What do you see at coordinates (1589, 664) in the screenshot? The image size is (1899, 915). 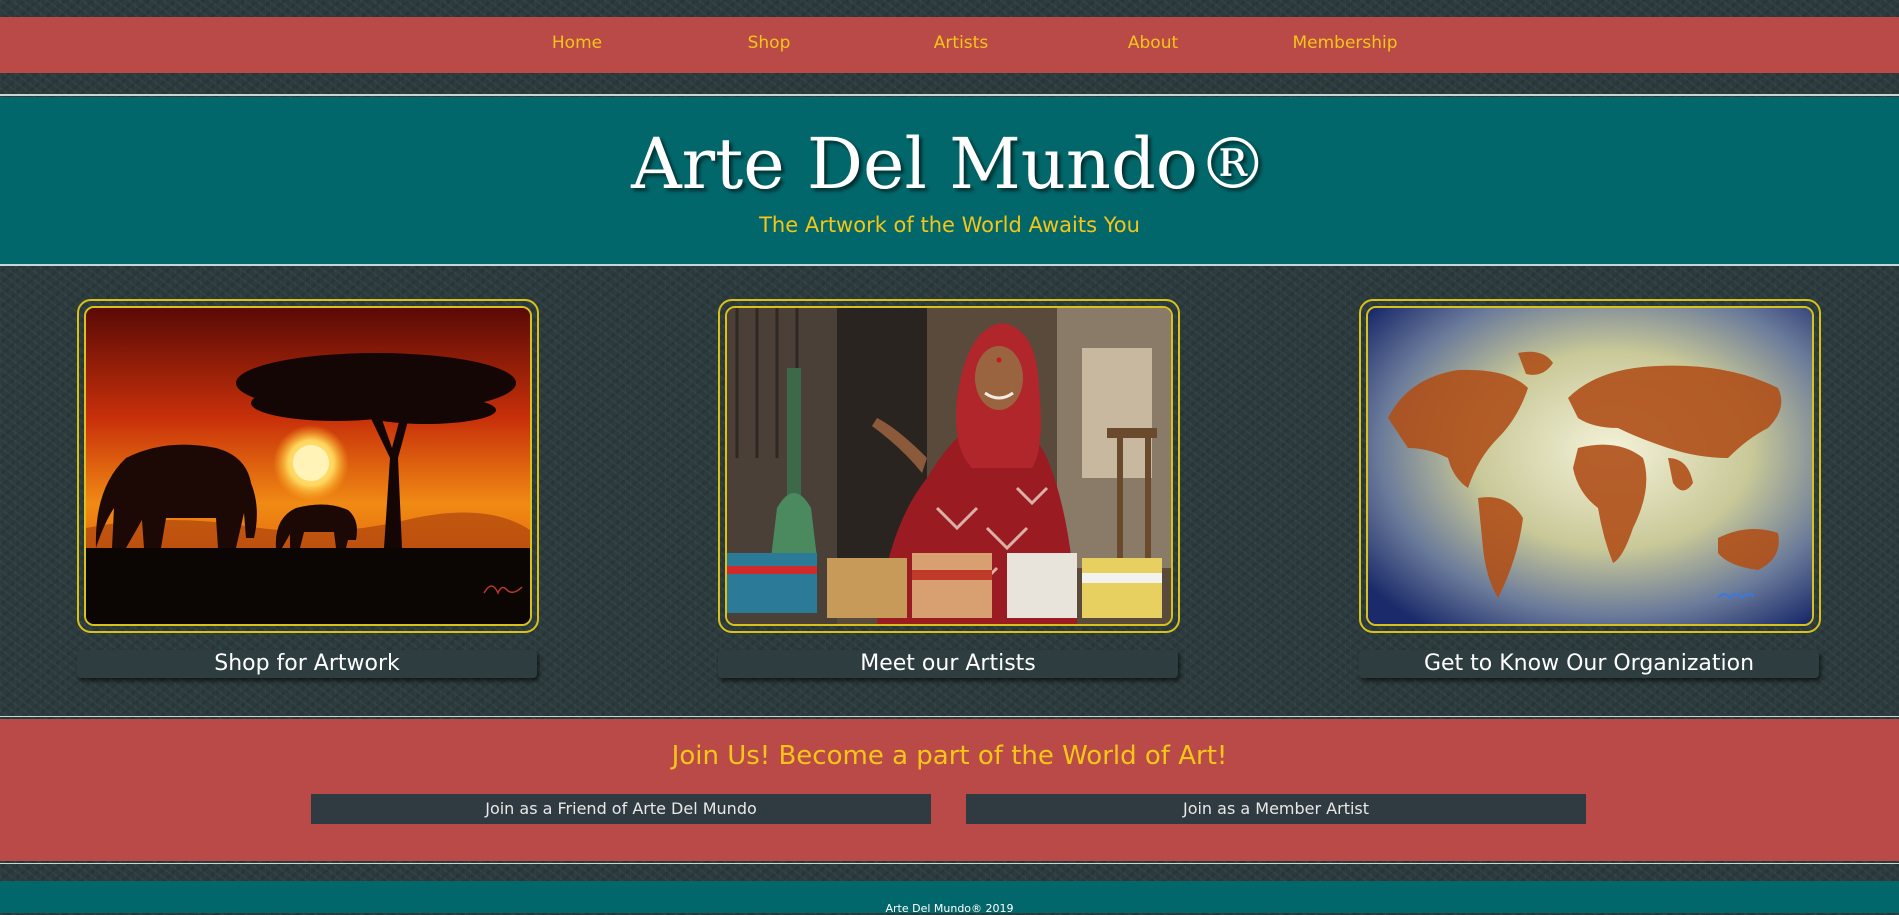 I see `know-our-organization-button: Get to Know Our Organization` at bounding box center [1589, 664].